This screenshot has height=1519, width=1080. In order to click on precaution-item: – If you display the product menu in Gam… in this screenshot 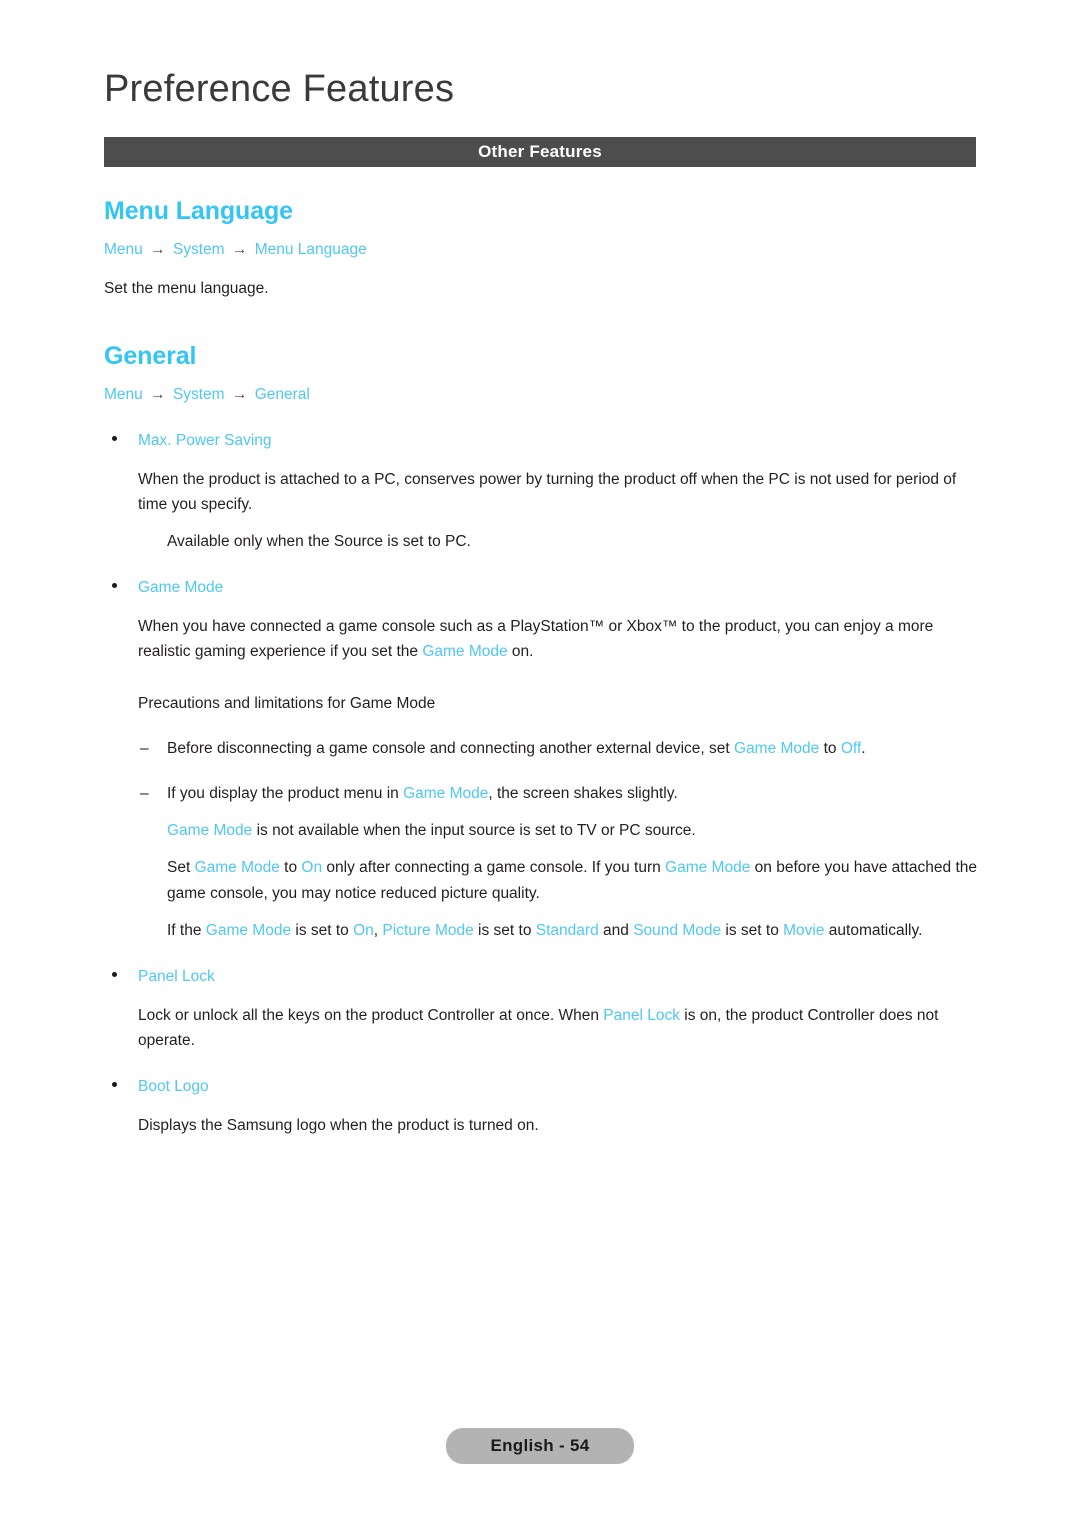, I will do `click(540, 793)`.